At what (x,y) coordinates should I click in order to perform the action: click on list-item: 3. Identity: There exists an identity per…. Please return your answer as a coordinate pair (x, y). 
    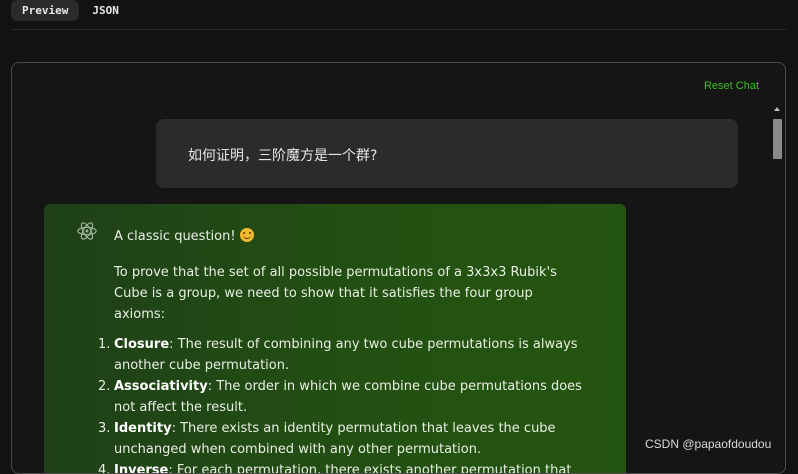
    Looking at the image, I should click on (341, 439).